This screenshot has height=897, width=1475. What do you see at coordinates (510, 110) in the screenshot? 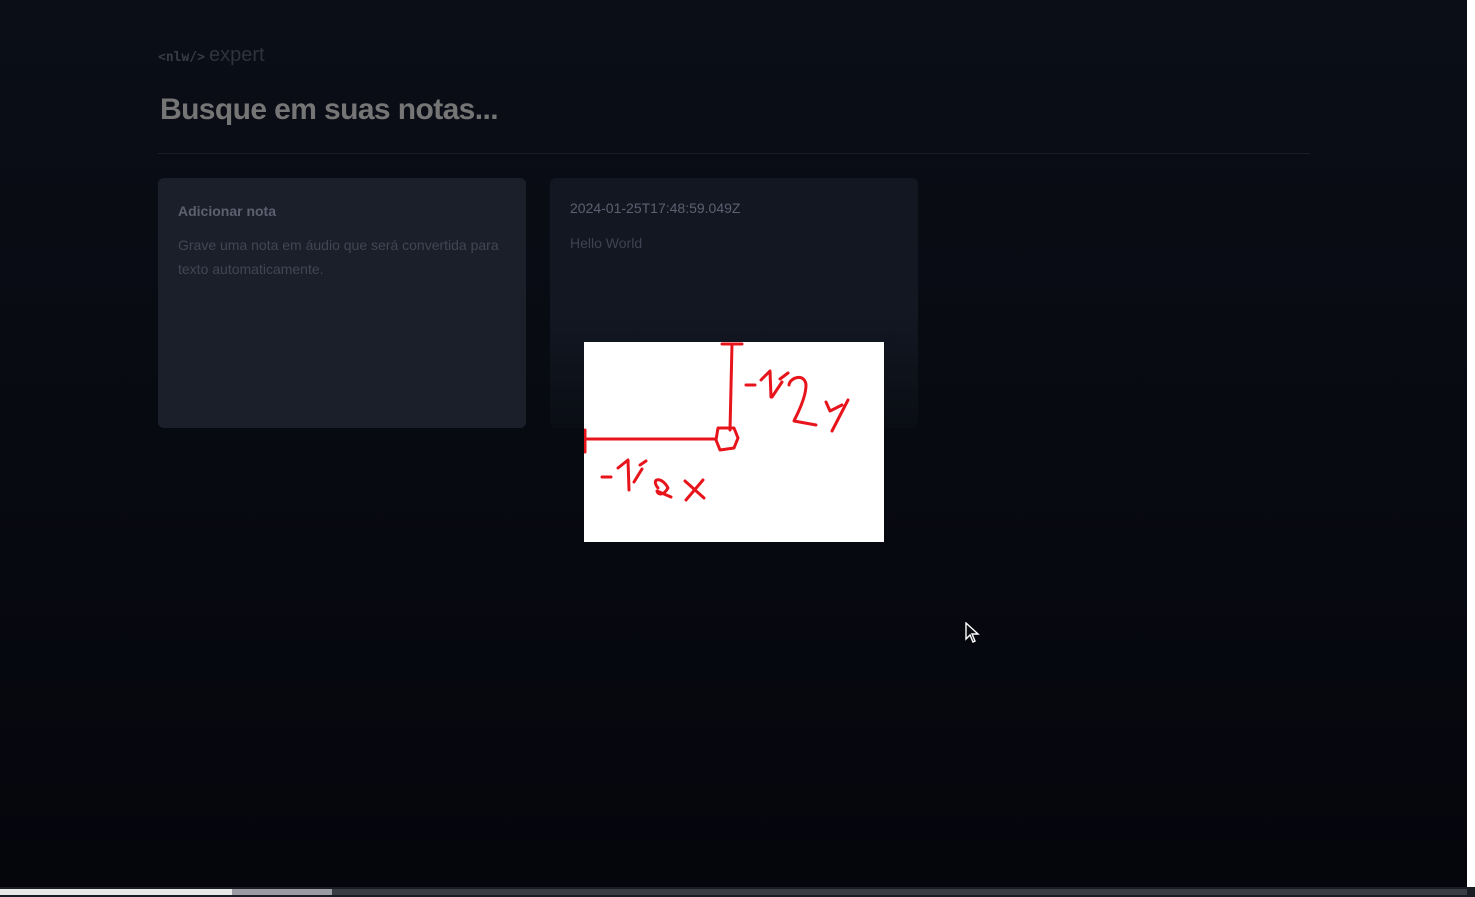
I see `search-notes-input` at bounding box center [510, 110].